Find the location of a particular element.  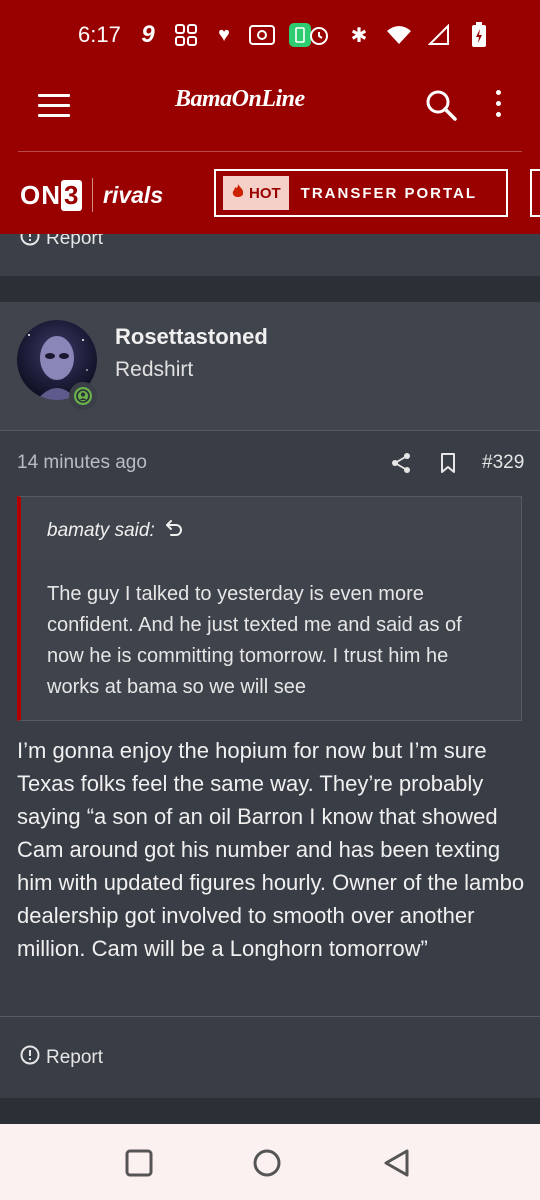

post-meta: 14 minutes ago #329 is located at coordinates (270, 462).